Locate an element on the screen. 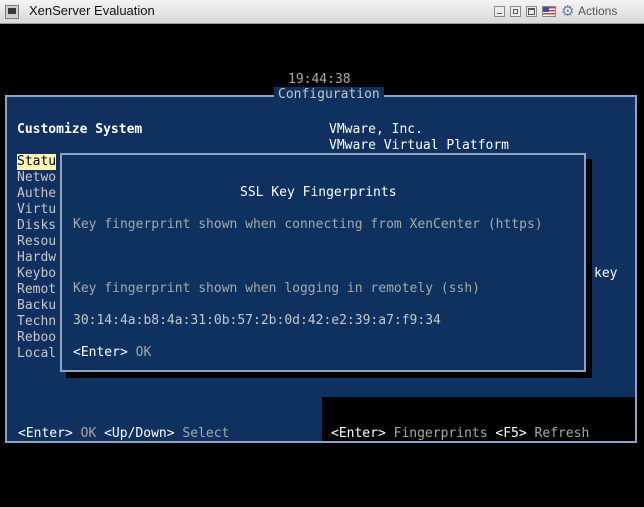 This screenshot has width=644, height=507. help-right: <Enter> Fingerprints <F5> Refresh is located at coordinates (460, 434).